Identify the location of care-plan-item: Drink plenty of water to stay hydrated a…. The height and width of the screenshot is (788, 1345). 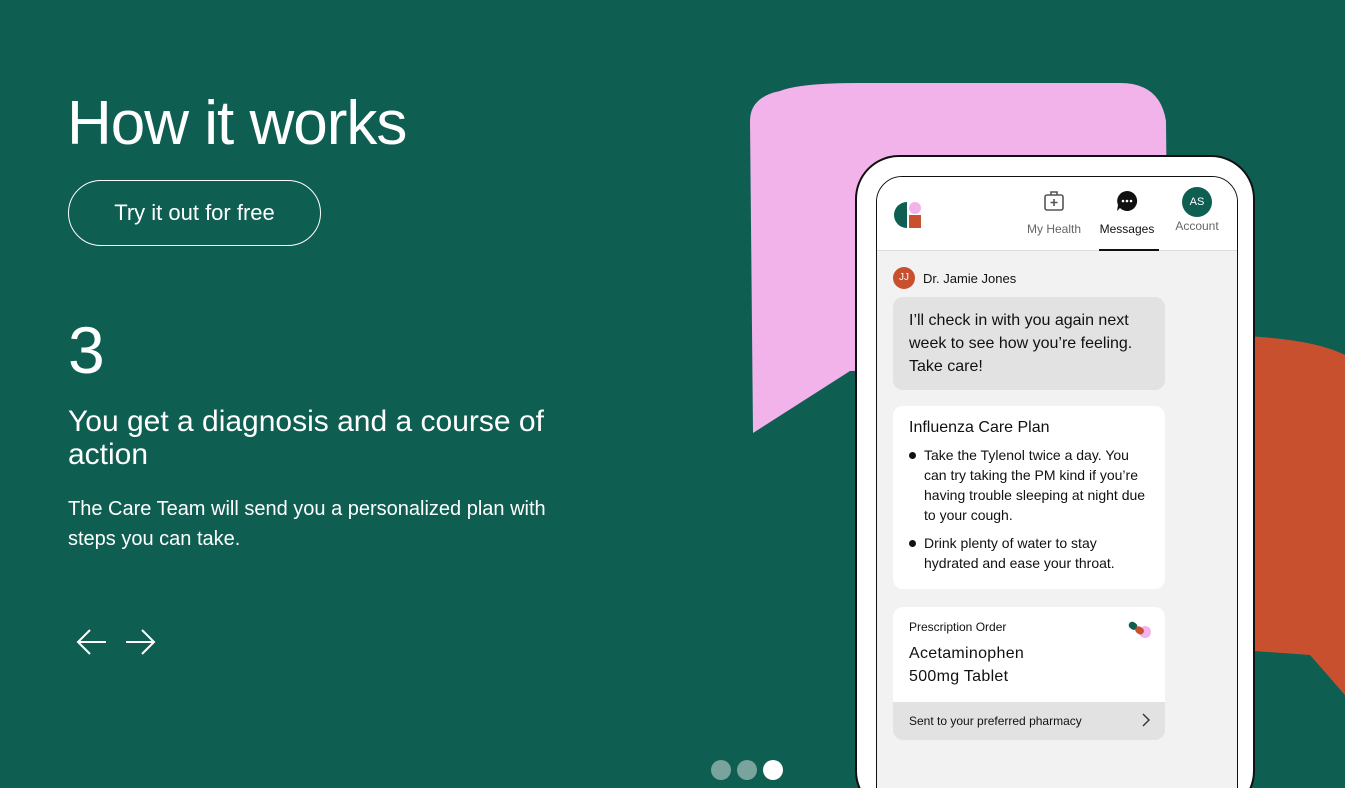
(1029, 553).